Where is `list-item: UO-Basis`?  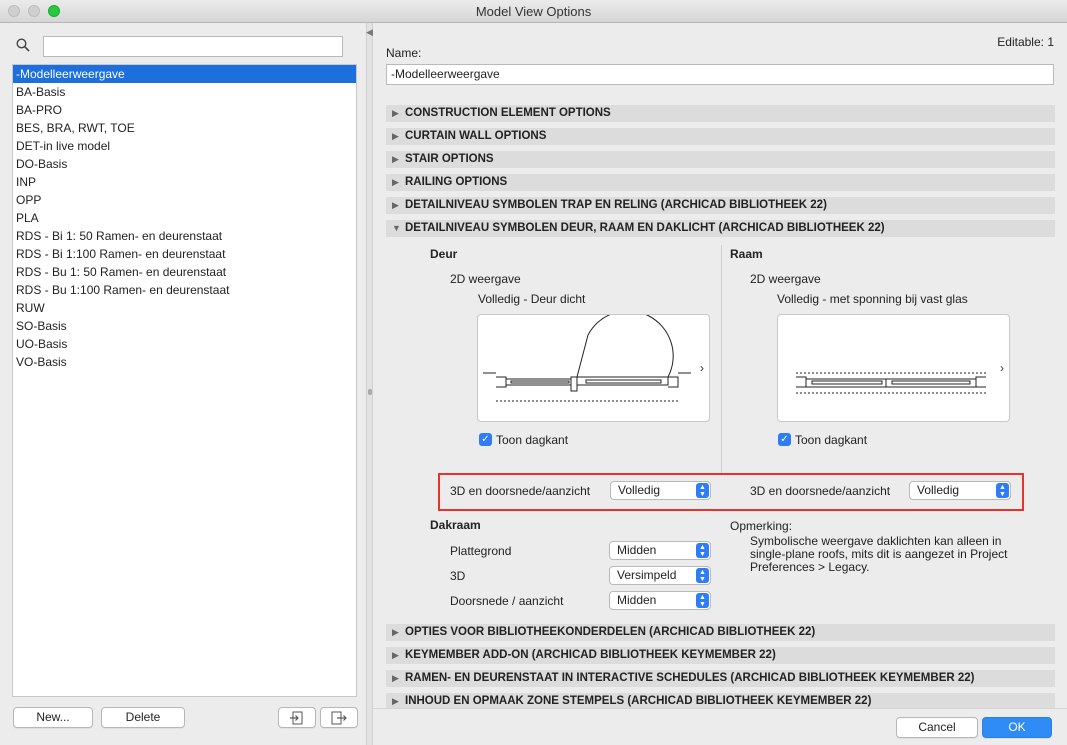 list-item: UO-Basis is located at coordinates (184, 344).